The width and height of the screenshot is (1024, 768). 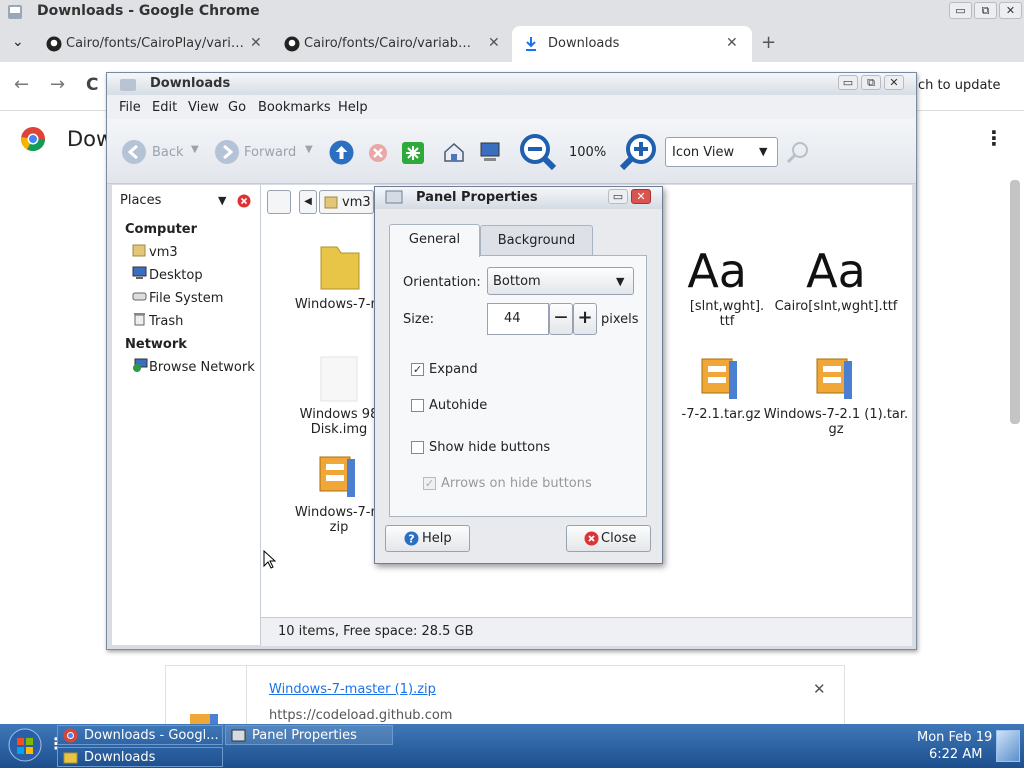 What do you see at coordinates (985, 10) in the screenshot?
I see `maximize-button: ⧉` at bounding box center [985, 10].